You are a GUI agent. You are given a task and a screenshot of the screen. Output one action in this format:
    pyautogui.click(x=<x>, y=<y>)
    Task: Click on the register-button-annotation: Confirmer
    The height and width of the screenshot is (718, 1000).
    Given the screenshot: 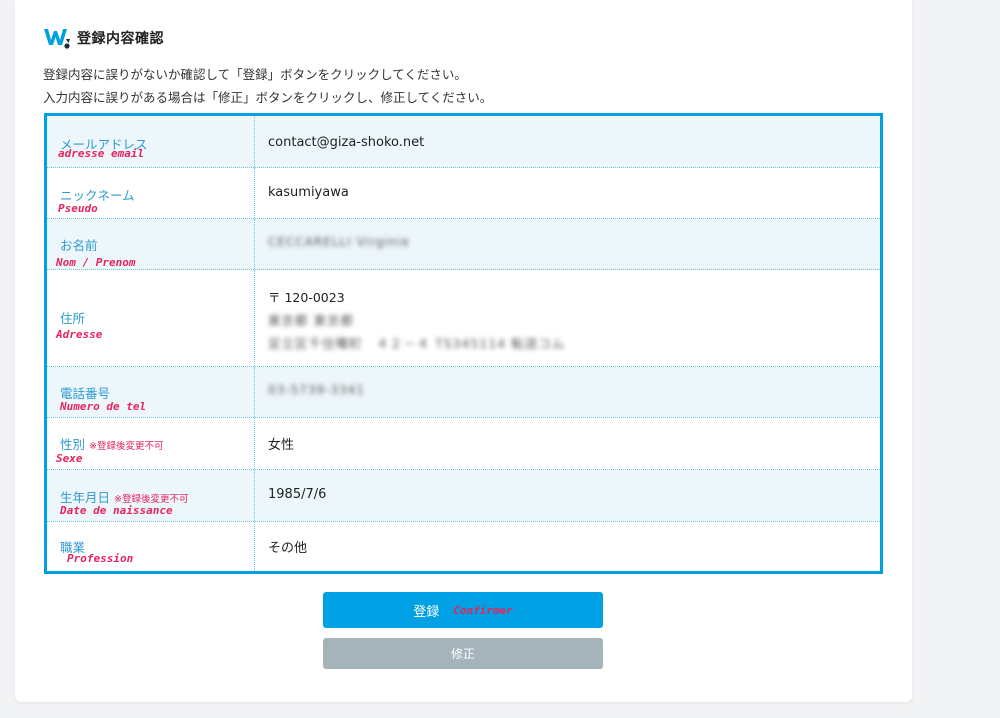 What is the action you would take?
    pyautogui.click(x=483, y=610)
    